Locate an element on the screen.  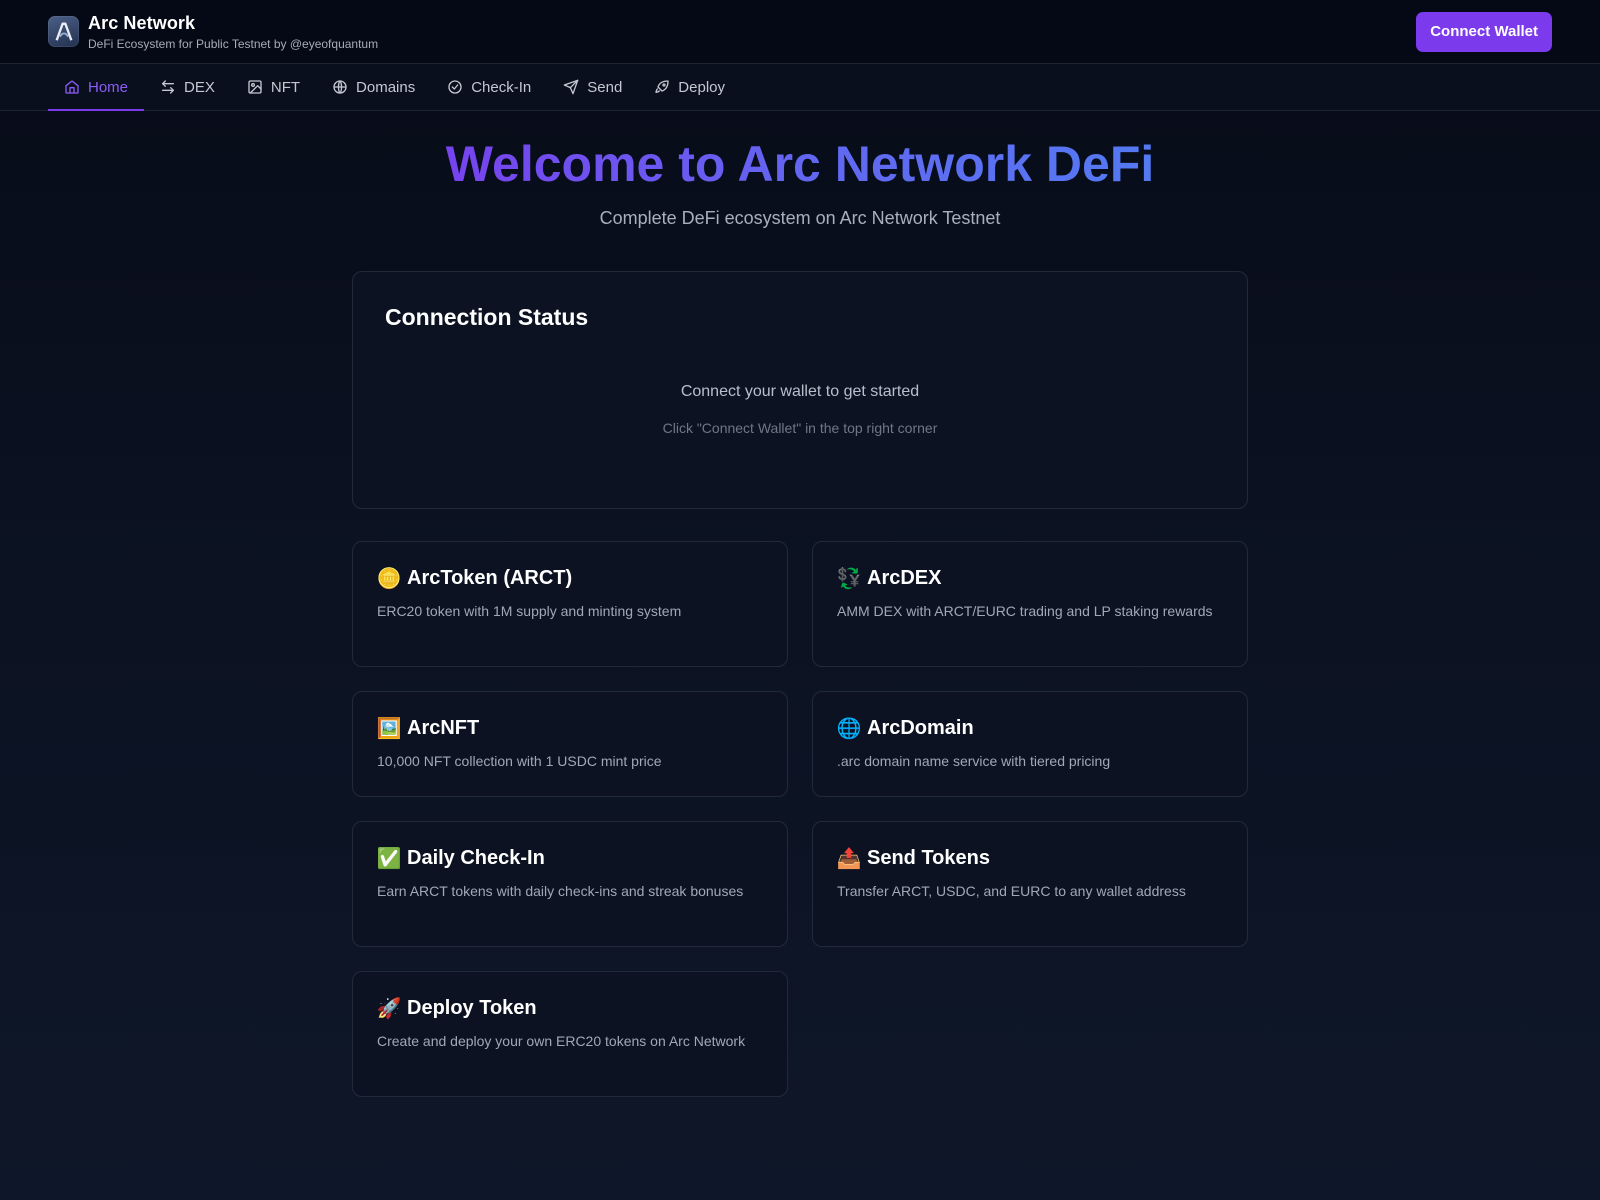
coin-icon: 🪙 is located at coordinates (389, 579).